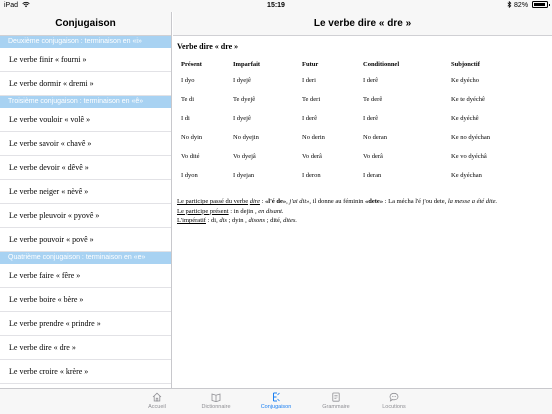 The width and height of the screenshot is (552, 414). I want to click on grammar-book-icon, so click(336, 397).